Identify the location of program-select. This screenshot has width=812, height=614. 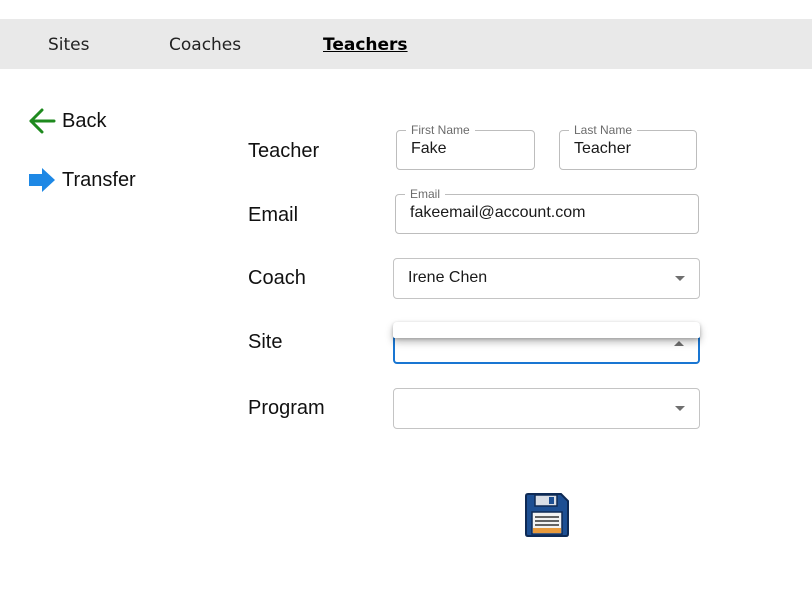
(546, 408).